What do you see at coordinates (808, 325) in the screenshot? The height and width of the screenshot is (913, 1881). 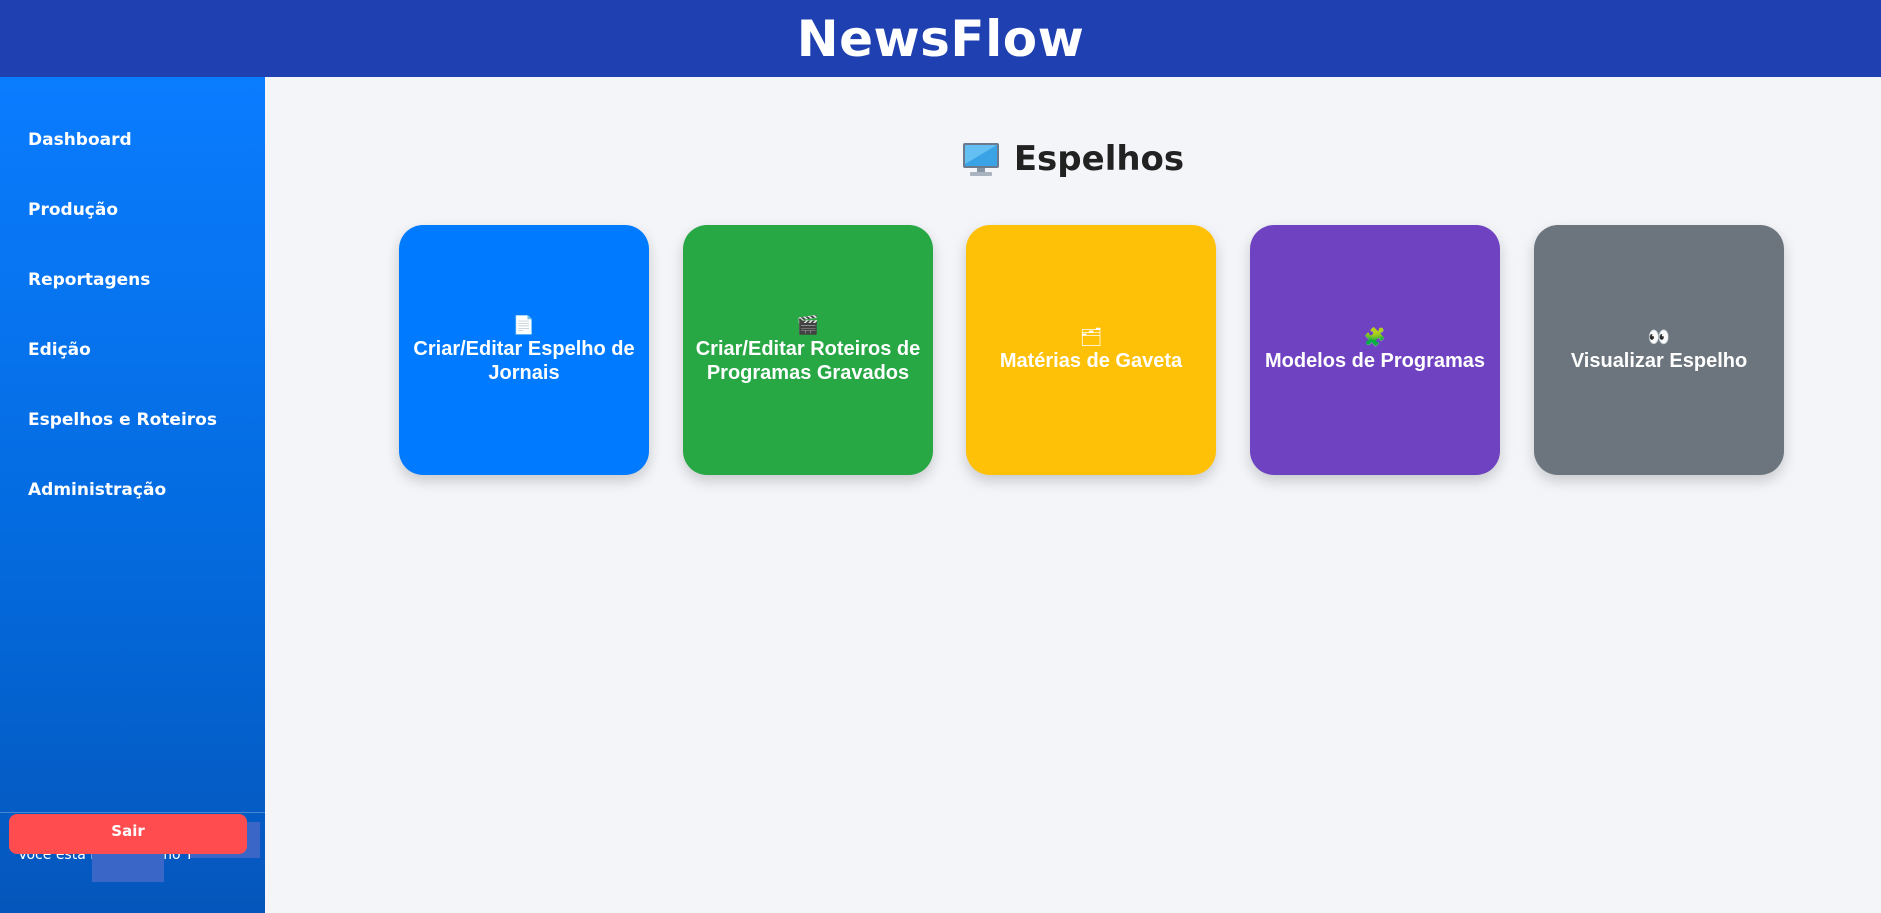 I see `clapper-board-icon: 🎬` at bounding box center [808, 325].